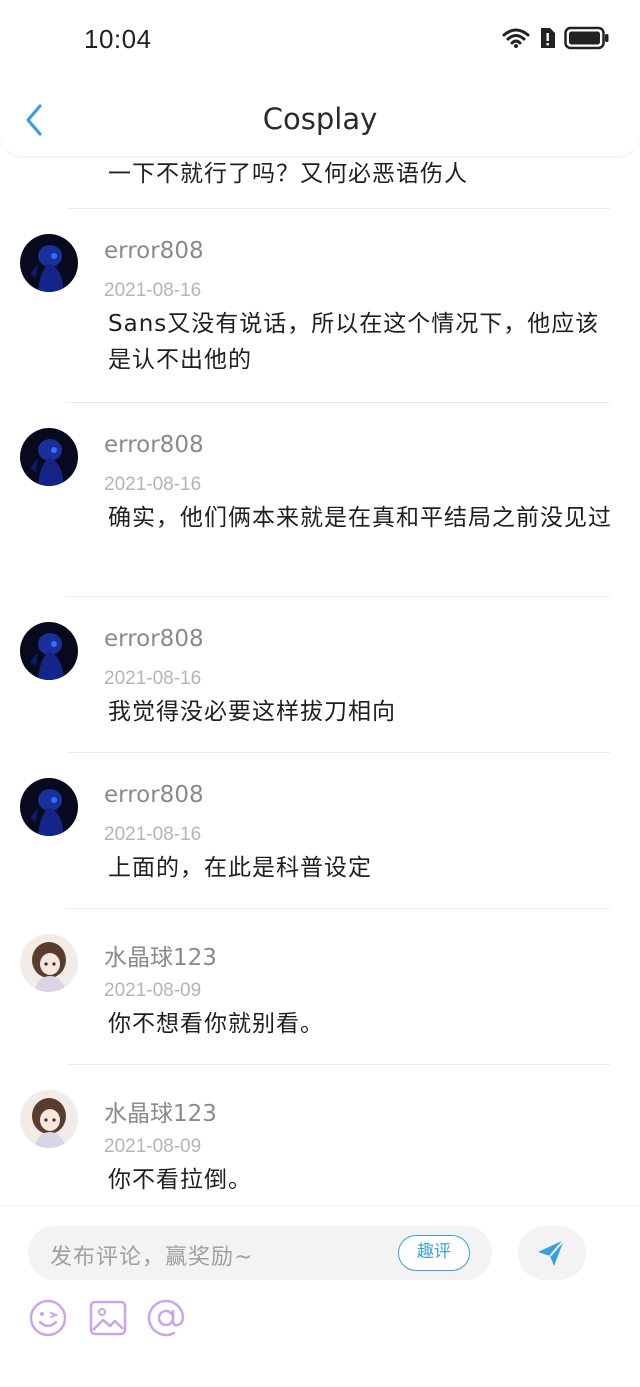  Describe the element at coordinates (118, 39) in the screenshot. I see `status-time: 10:04` at that location.